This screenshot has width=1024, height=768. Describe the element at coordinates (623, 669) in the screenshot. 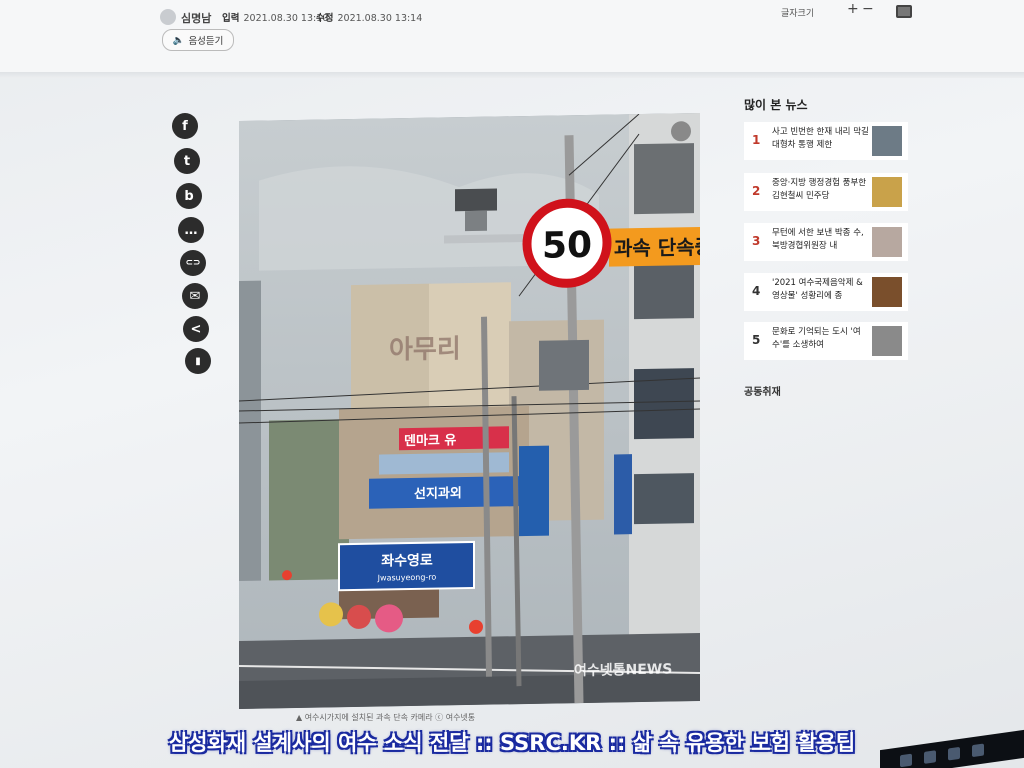

I see `photo-watermark: 여수넷통NEWS` at that location.